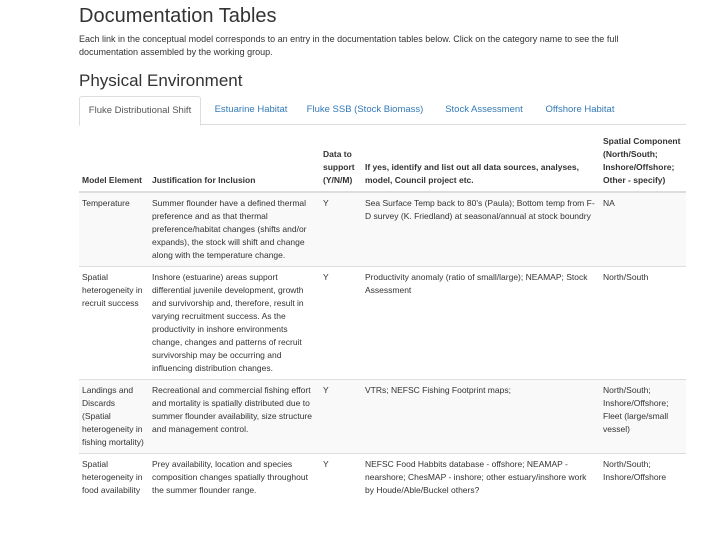 This screenshot has width=704, height=557. Describe the element at coordinates (178, 16) in the screenshot. I see `page-title: Documentation Tables` at that location.